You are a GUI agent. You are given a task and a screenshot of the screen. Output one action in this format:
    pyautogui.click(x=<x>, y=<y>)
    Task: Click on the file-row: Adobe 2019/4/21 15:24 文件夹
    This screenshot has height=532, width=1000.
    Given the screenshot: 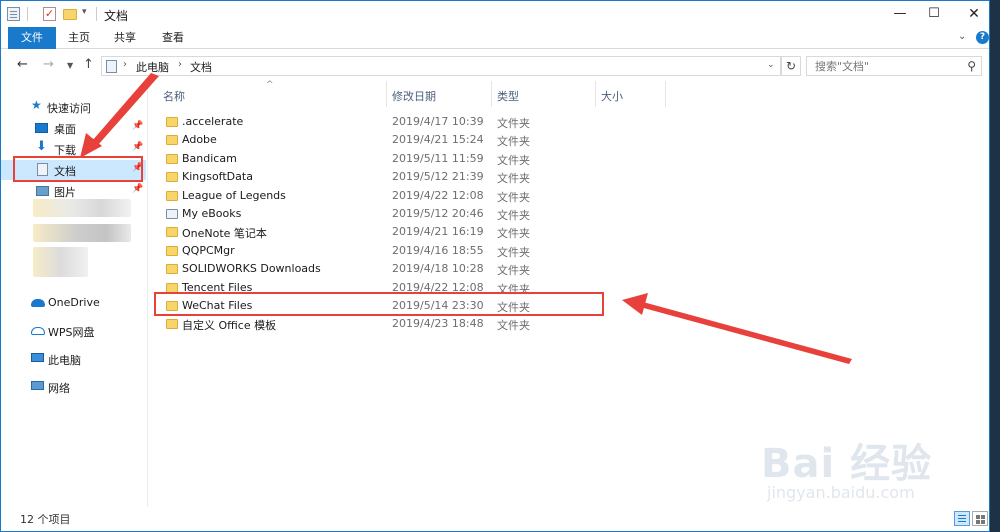 What is the action you would take?
    pyautogui.click(x=378, y=140)
    